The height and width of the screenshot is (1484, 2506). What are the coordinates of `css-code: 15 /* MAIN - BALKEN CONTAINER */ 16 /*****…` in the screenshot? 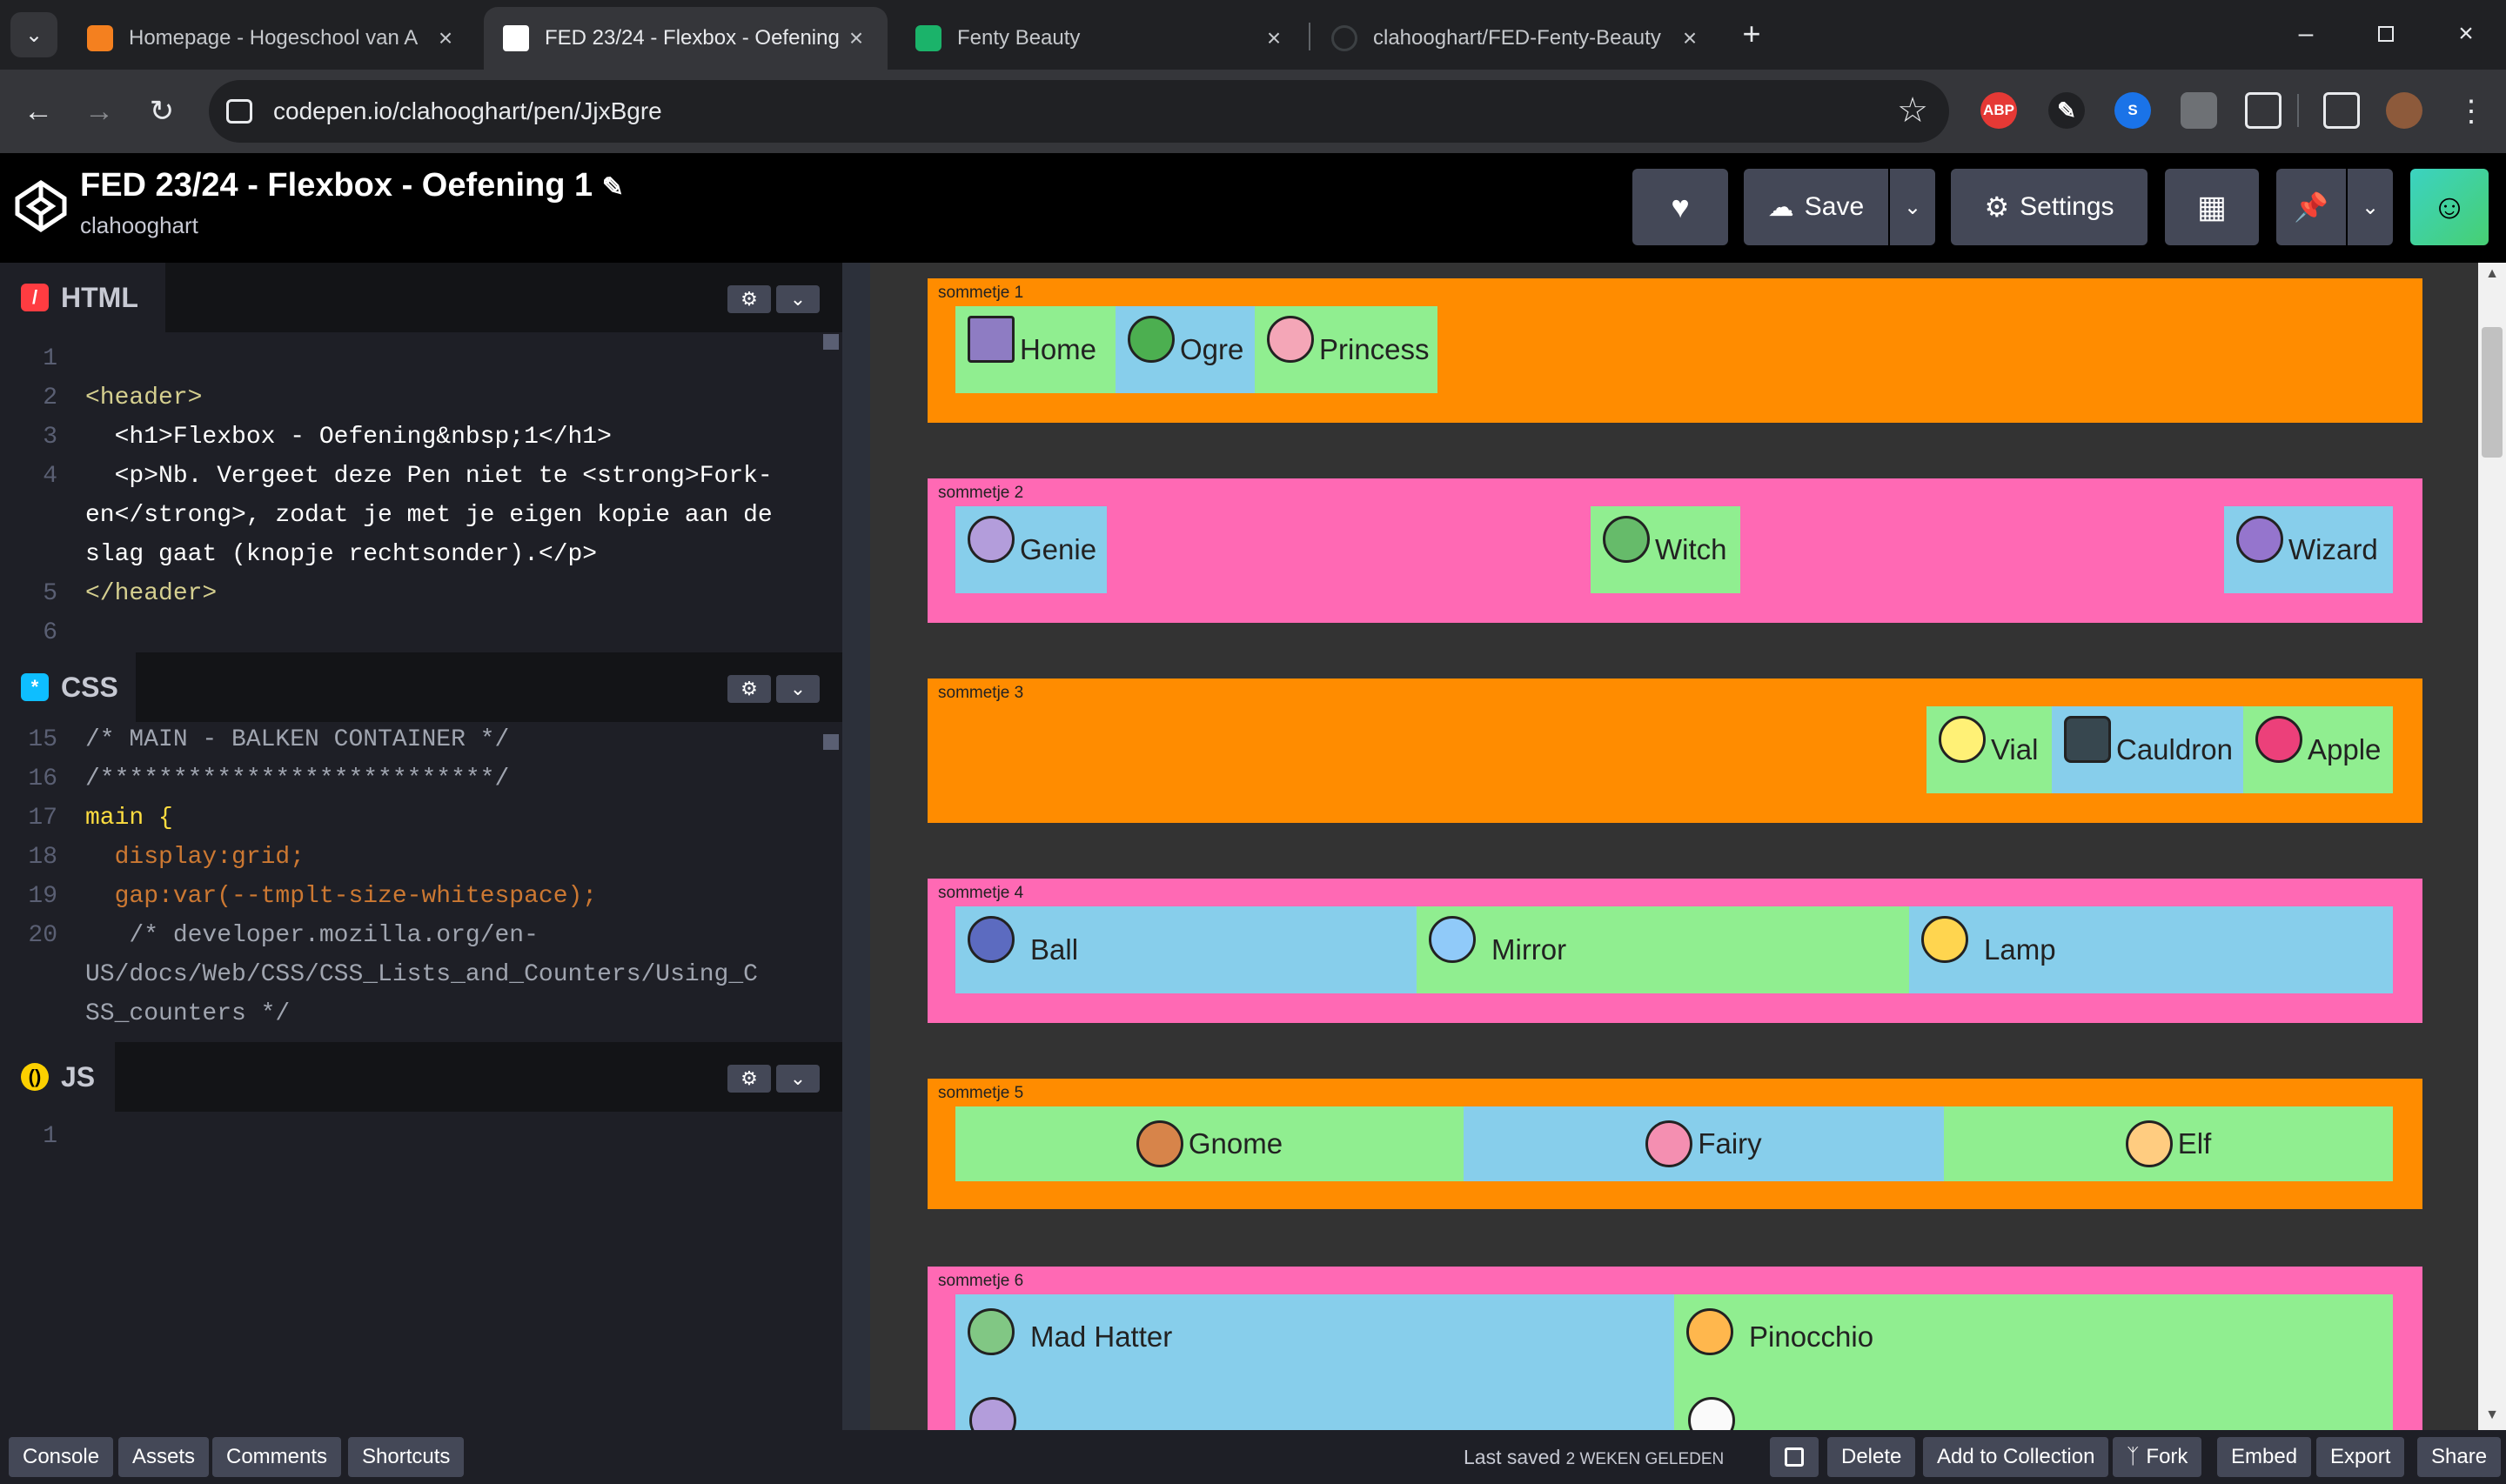 It's located at (421, 881).